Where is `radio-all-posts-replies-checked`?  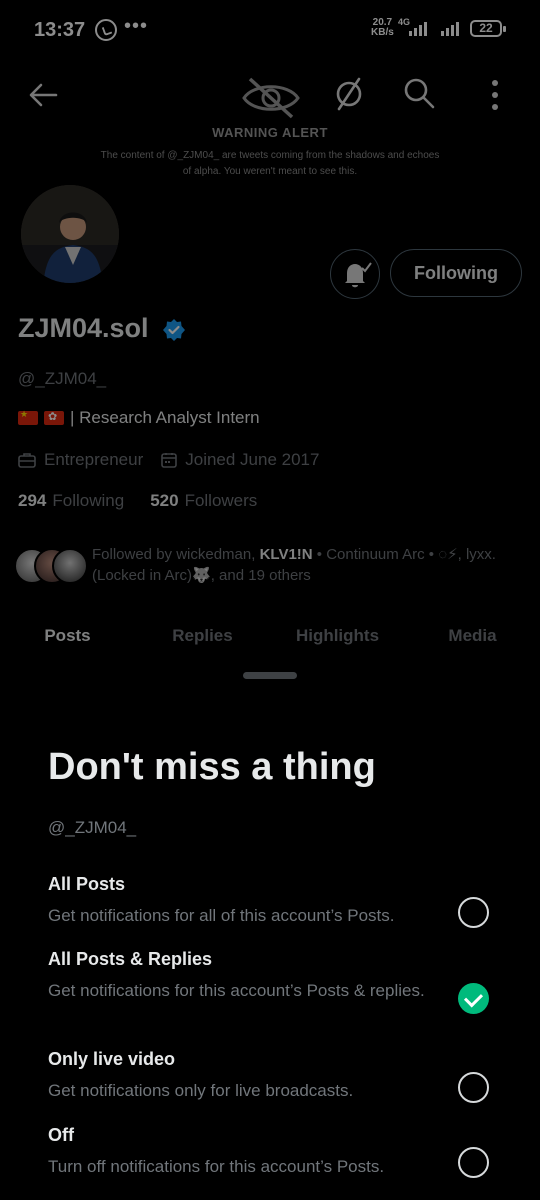
radio-all-posts-replies-checked is located at coordinates (473, 998).